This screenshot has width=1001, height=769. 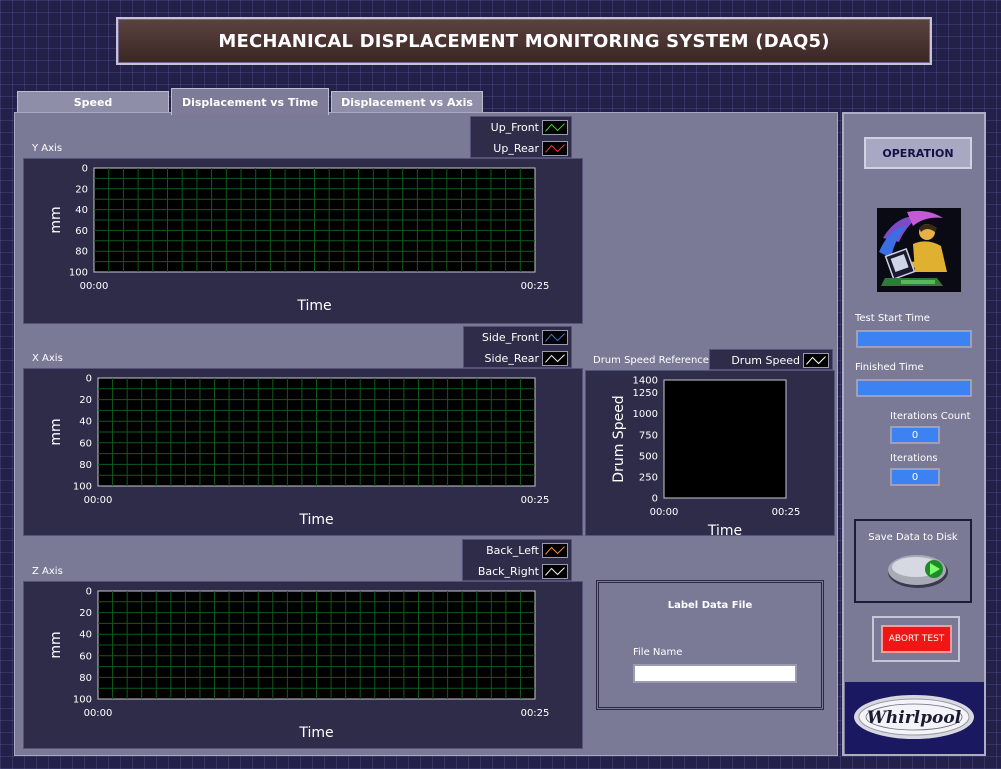 I want to click on legend-item: Back_Left, so click(x=517, y=550).